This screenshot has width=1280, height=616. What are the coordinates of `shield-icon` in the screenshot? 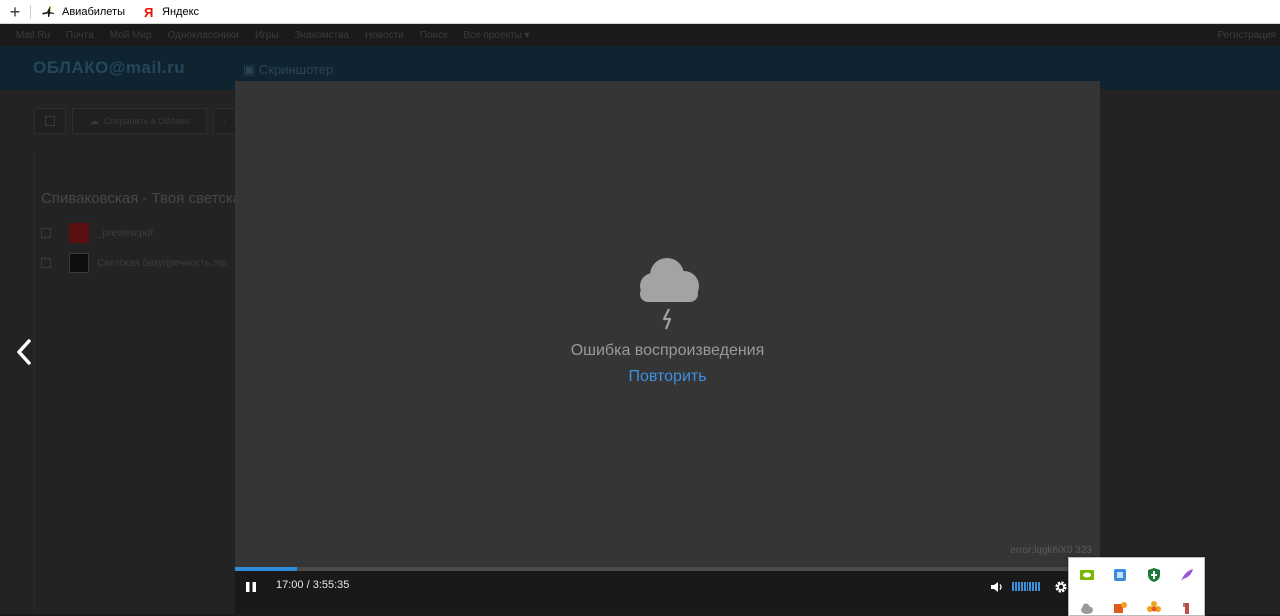 It's located at (1154, 575).